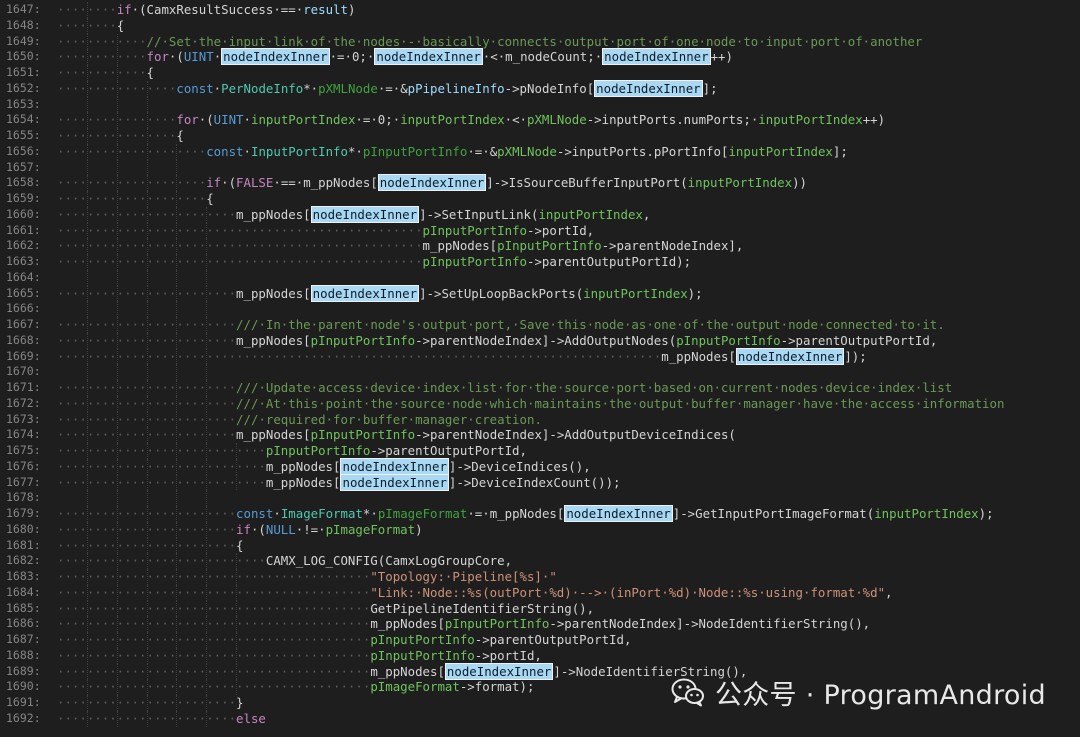  I want to click on code-token: pPipelineInfo, so click(456, 88).